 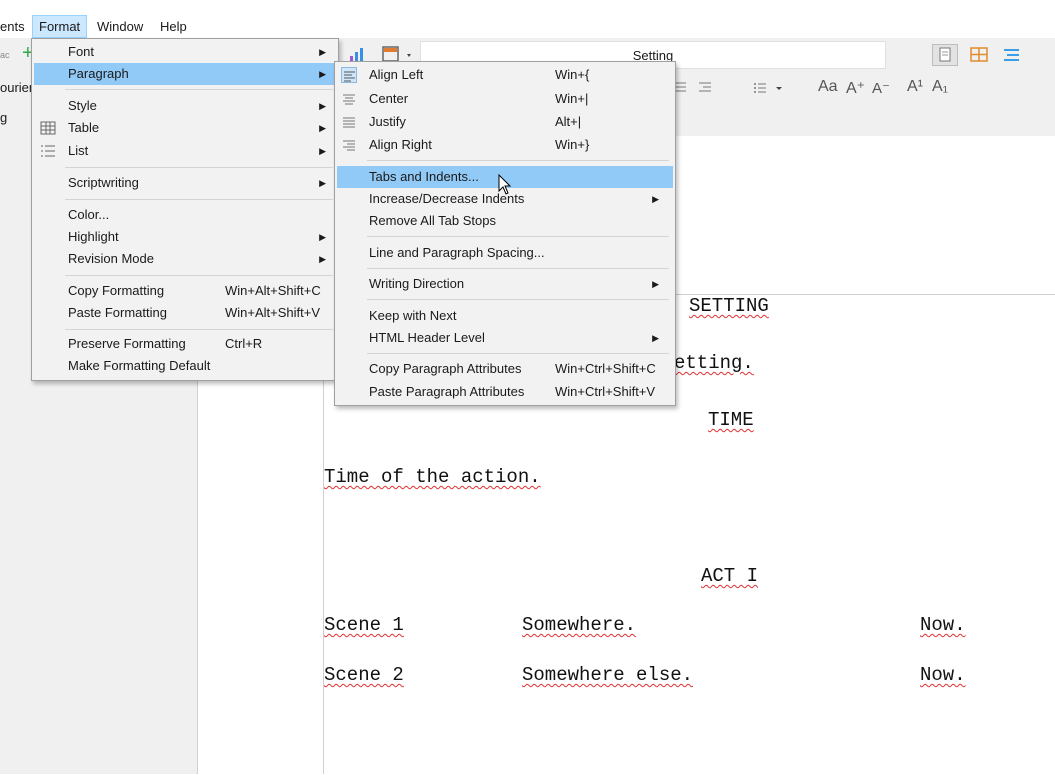 What do you see at coordinates (505, 338) in the screenshot?
I see `menu-item-html-header-level: HTML Header Level ▶` at bounding box center [505, 338].